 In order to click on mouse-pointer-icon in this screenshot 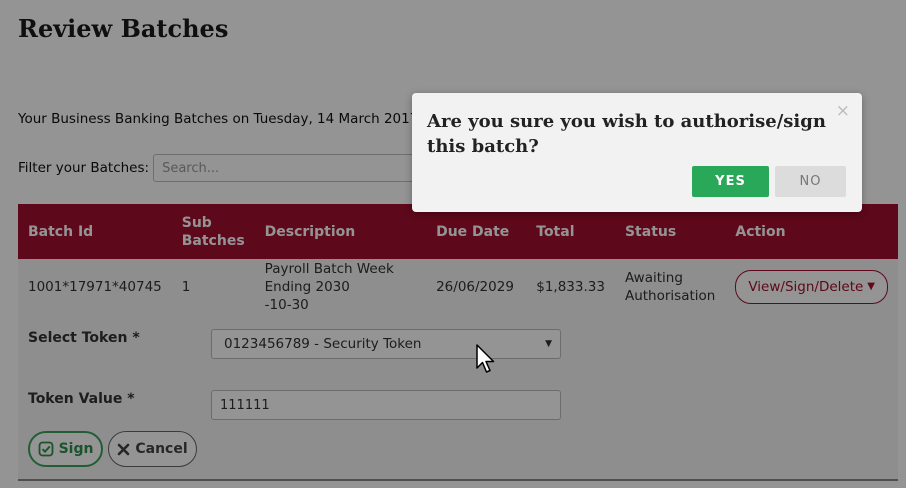, I will do `click(485, 358)`.